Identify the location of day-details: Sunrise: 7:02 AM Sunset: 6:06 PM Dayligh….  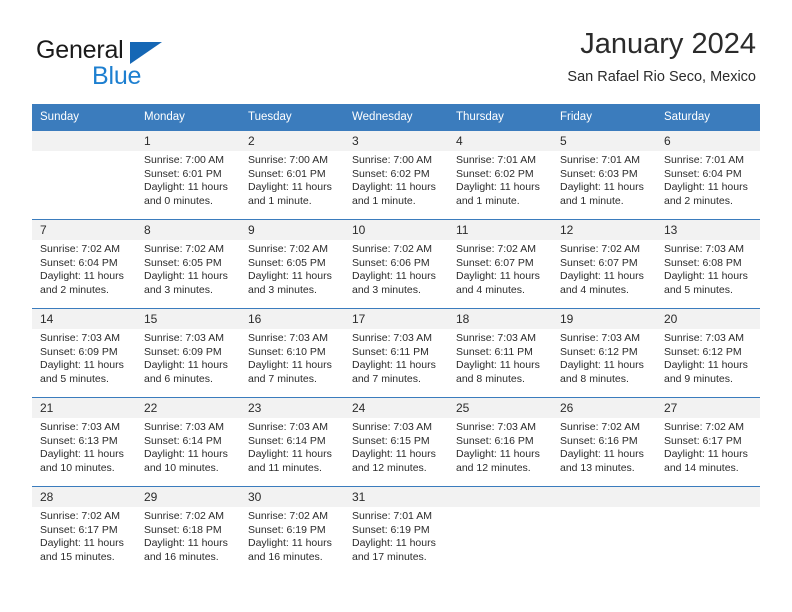
(396, 268).